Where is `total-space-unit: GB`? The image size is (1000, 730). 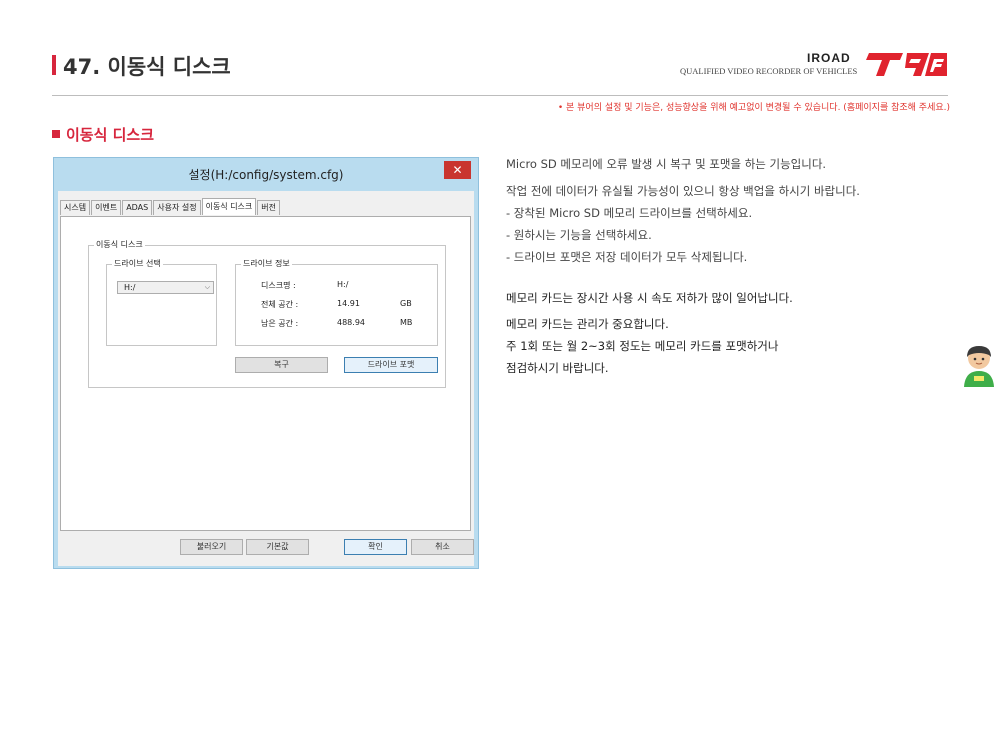 total-space-unit: GB is located at coordinates (406, 303).